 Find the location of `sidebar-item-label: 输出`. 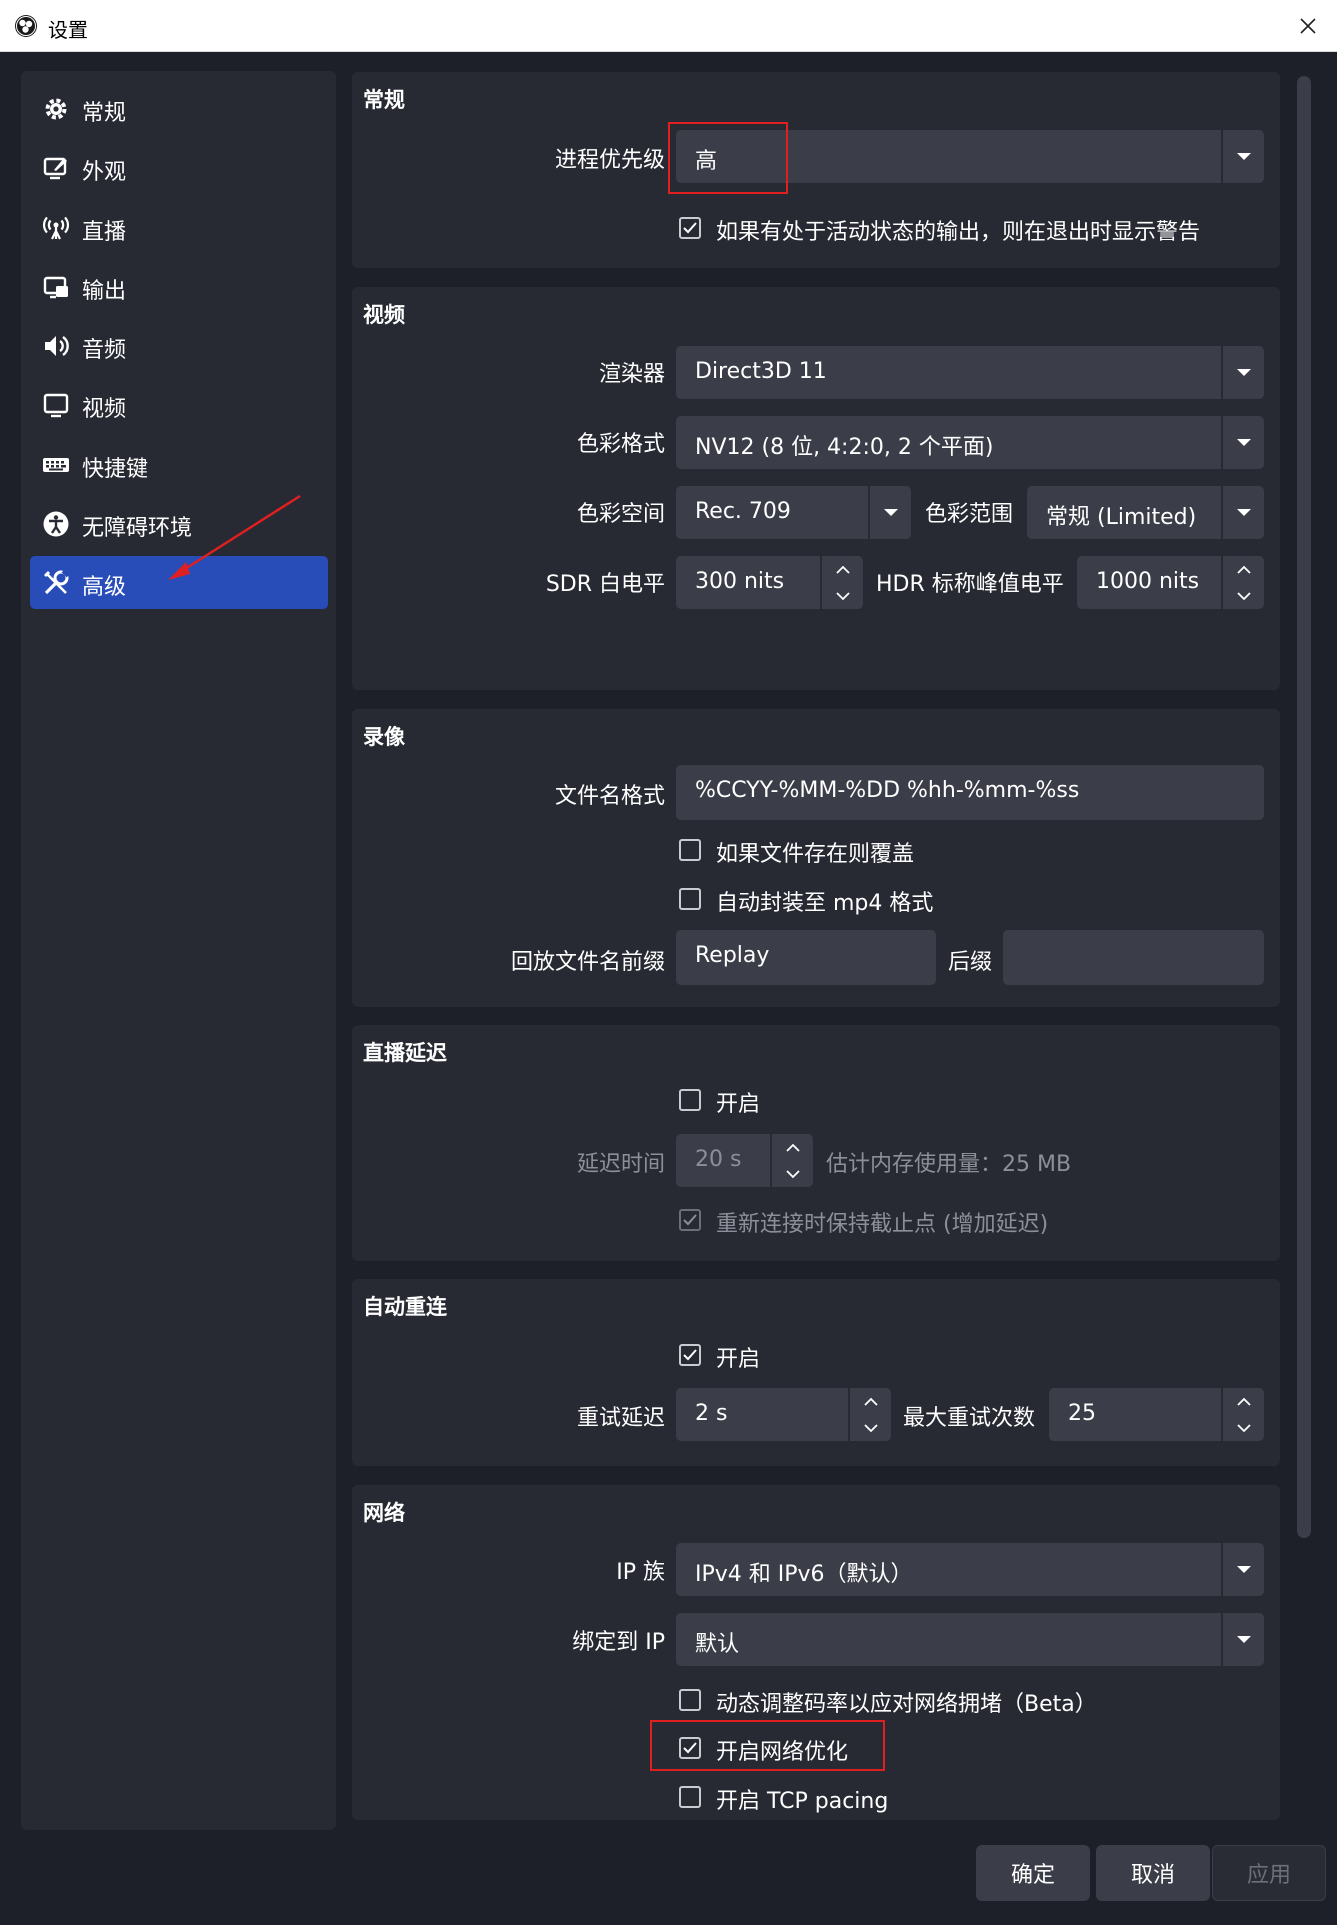

sidebar-item-label: 输出 is located at coordinates (104, 291).